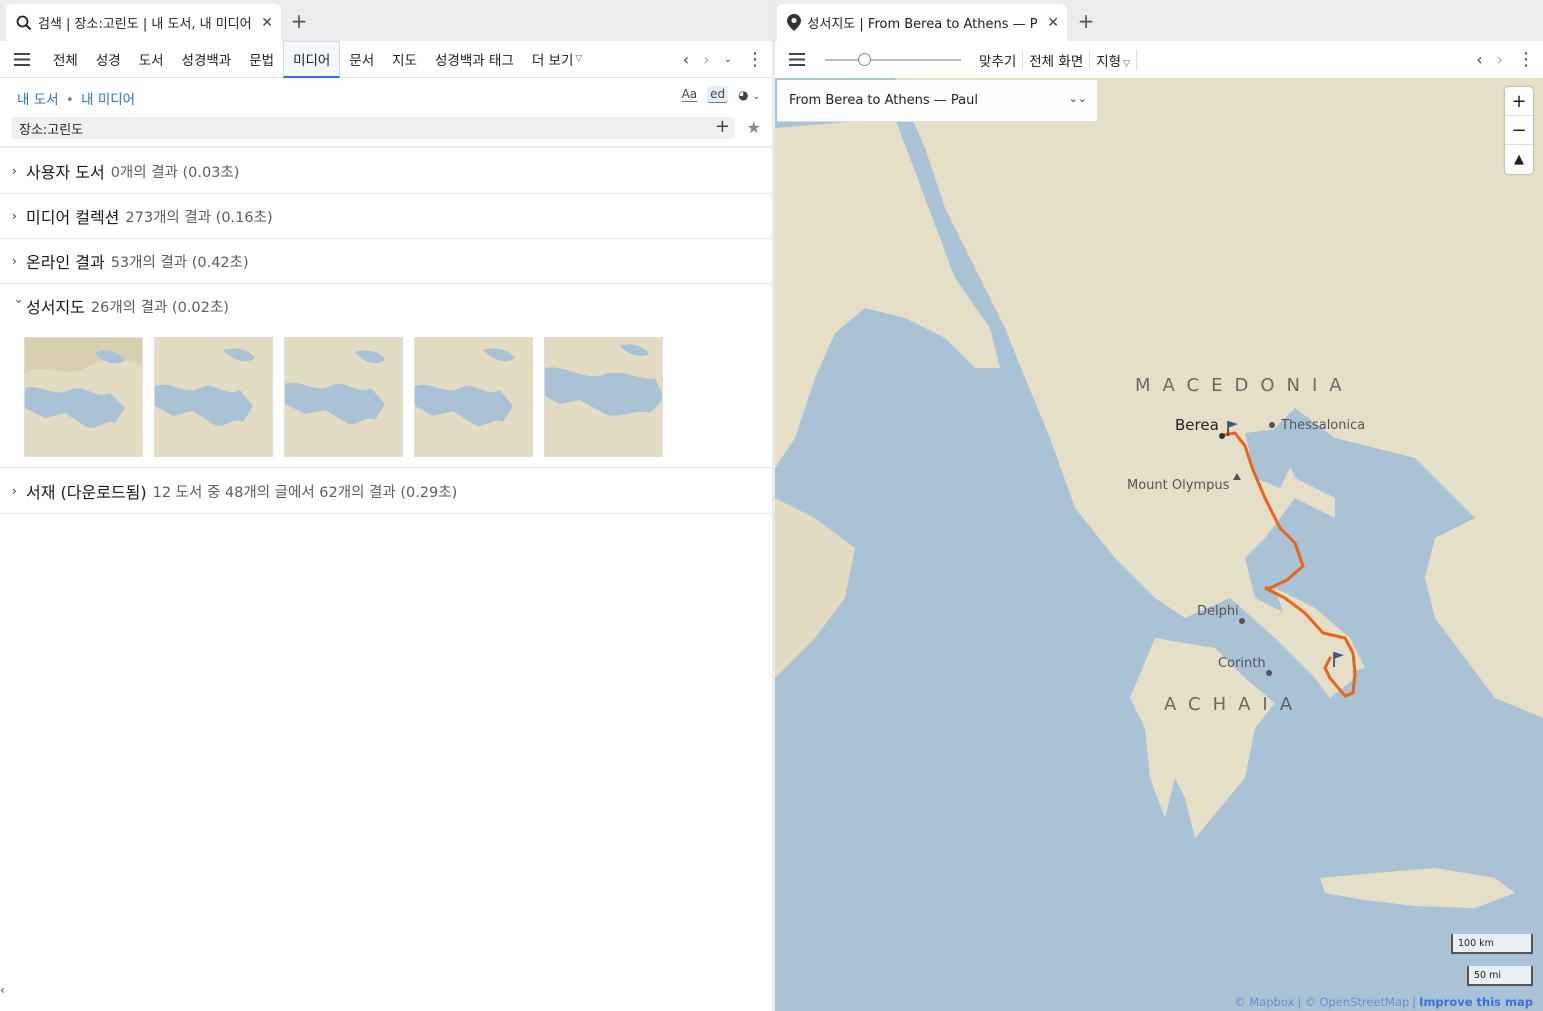  Describe the element at coordinates (108, 100) in the screenshot. I see `scope-my-media-link: 내 미디어` at that location.